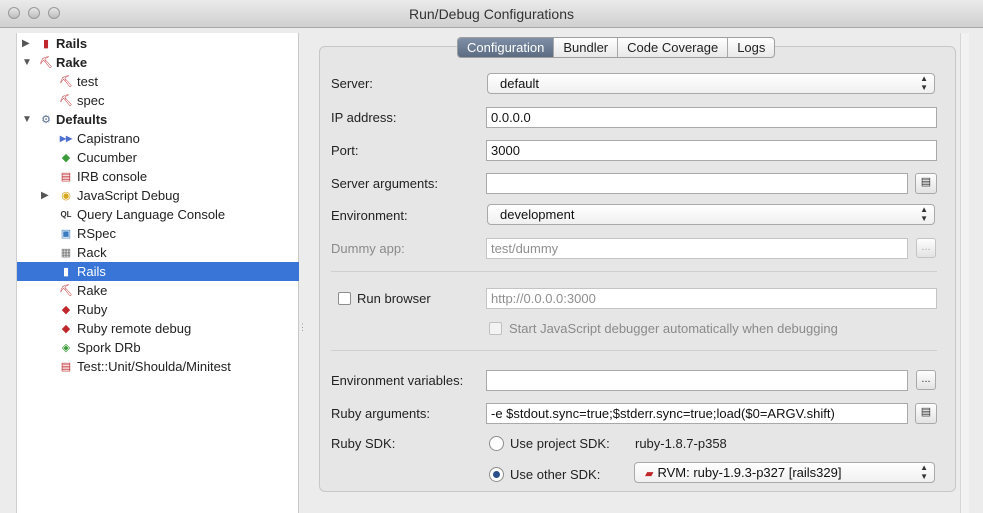 Image resolution: width=983 pixels, height=513 pixels. I want to click on tree-item-ruby: ◆ Ruby, so click(158, 309).